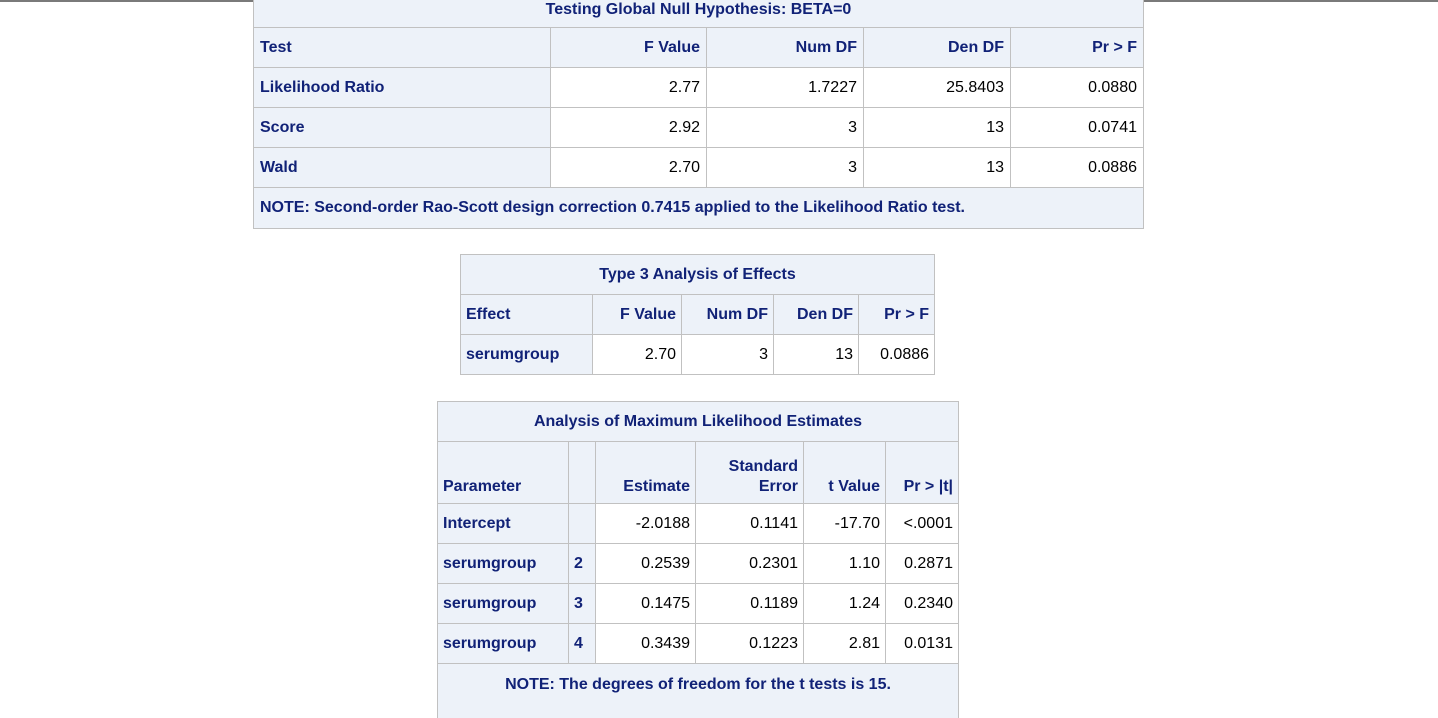 Image resolution: width=1438 pixels, height=718 pixels. What do you see at coordinates (402, 87) in the screenshot?
I see `row-header: Likelihood Ratio` at bounding box center [402, 87].